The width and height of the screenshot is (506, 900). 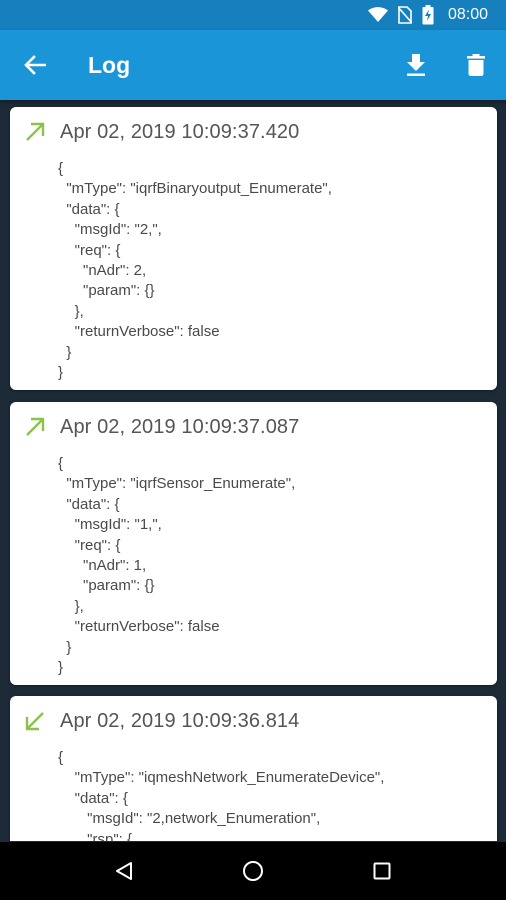 I want to click on log-timestamp: Apr 02, 2019 10:09:37.087, so click(x=180, y=427).